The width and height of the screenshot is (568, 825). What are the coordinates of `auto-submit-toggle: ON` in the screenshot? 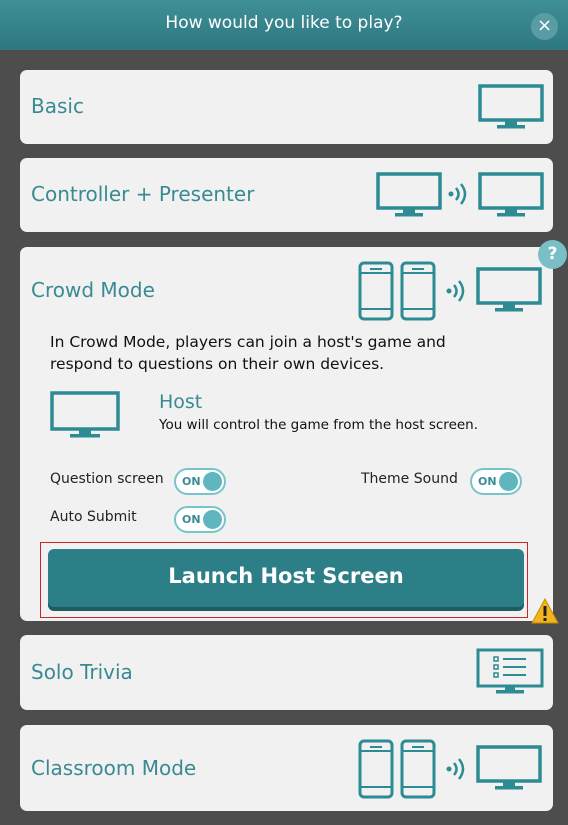 It's located at (200, 519).